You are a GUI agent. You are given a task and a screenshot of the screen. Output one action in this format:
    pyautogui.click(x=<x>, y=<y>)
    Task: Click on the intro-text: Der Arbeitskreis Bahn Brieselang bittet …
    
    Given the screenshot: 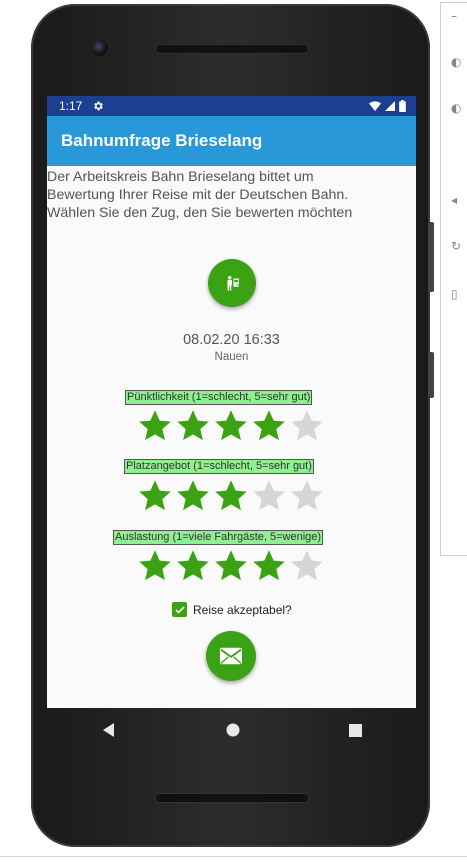 What is the action you would take?
    pyautogui.click(x=231, y=194)
    